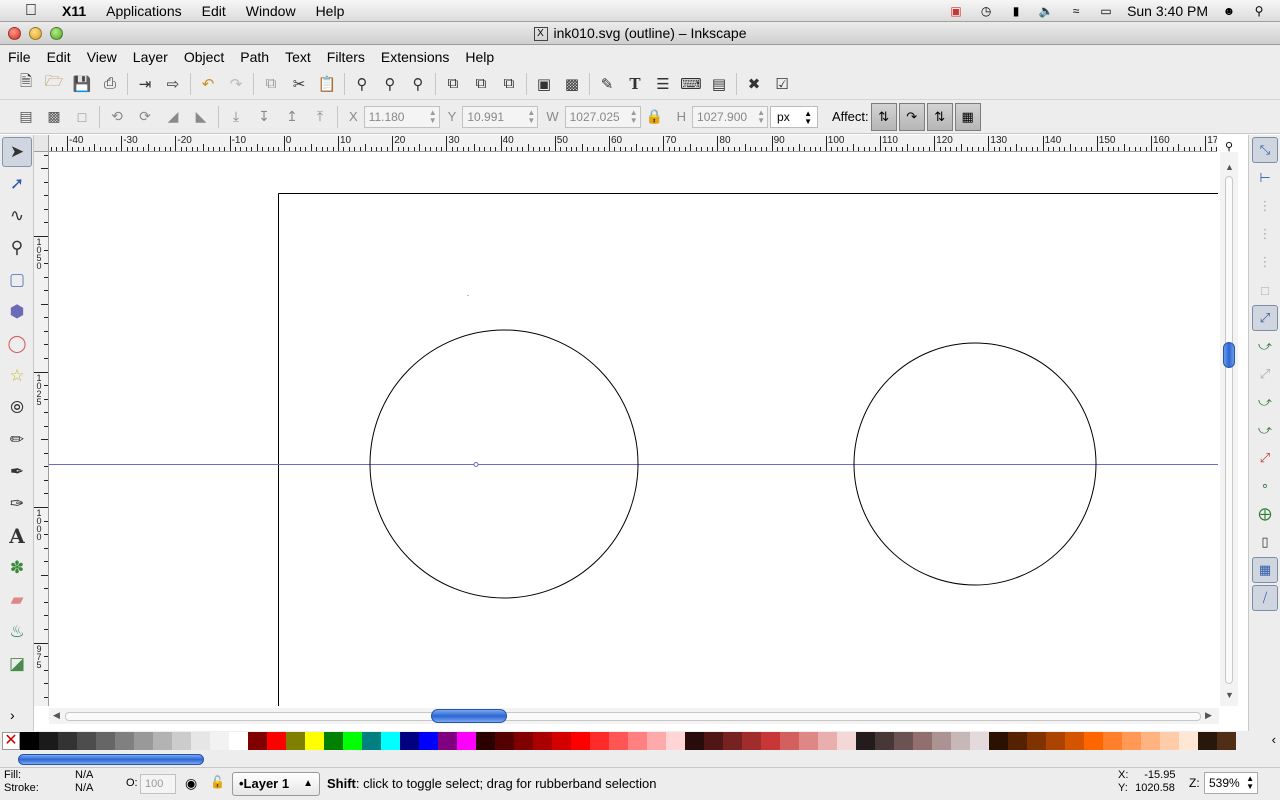  Describe the element at coordinates (17, 472) in the screenshot. I see `pen-tool-icon: ✒` at that location.